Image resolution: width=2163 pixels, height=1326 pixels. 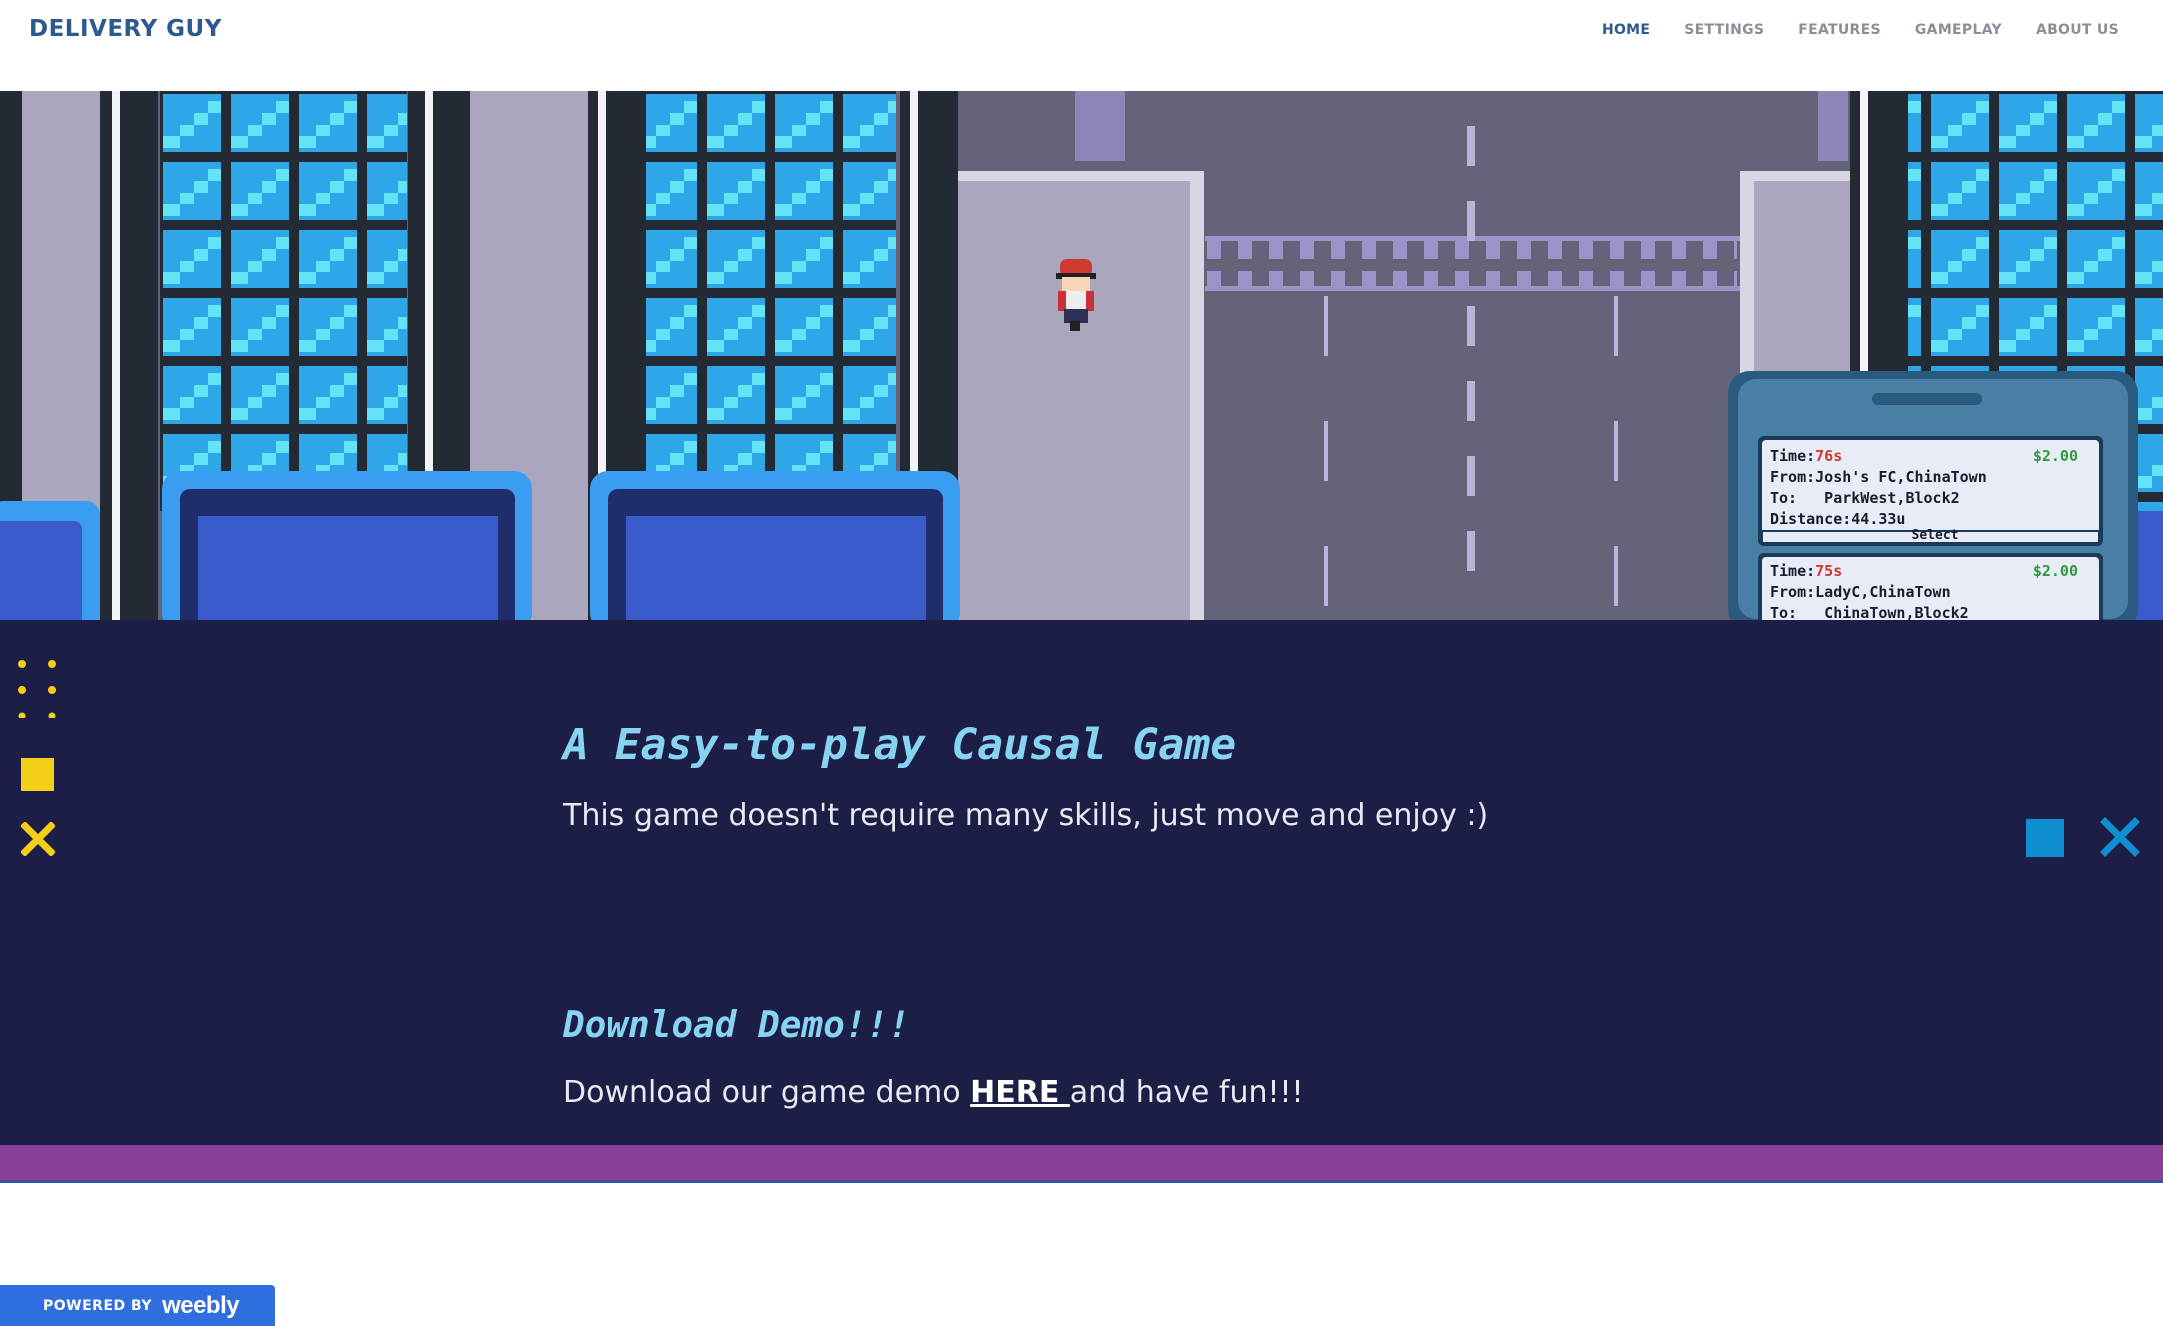 What do you see at coordinates (2055, 571) in the screenshot?
I see `order-2-price: $2.00` at bounding box center [2055, 571].